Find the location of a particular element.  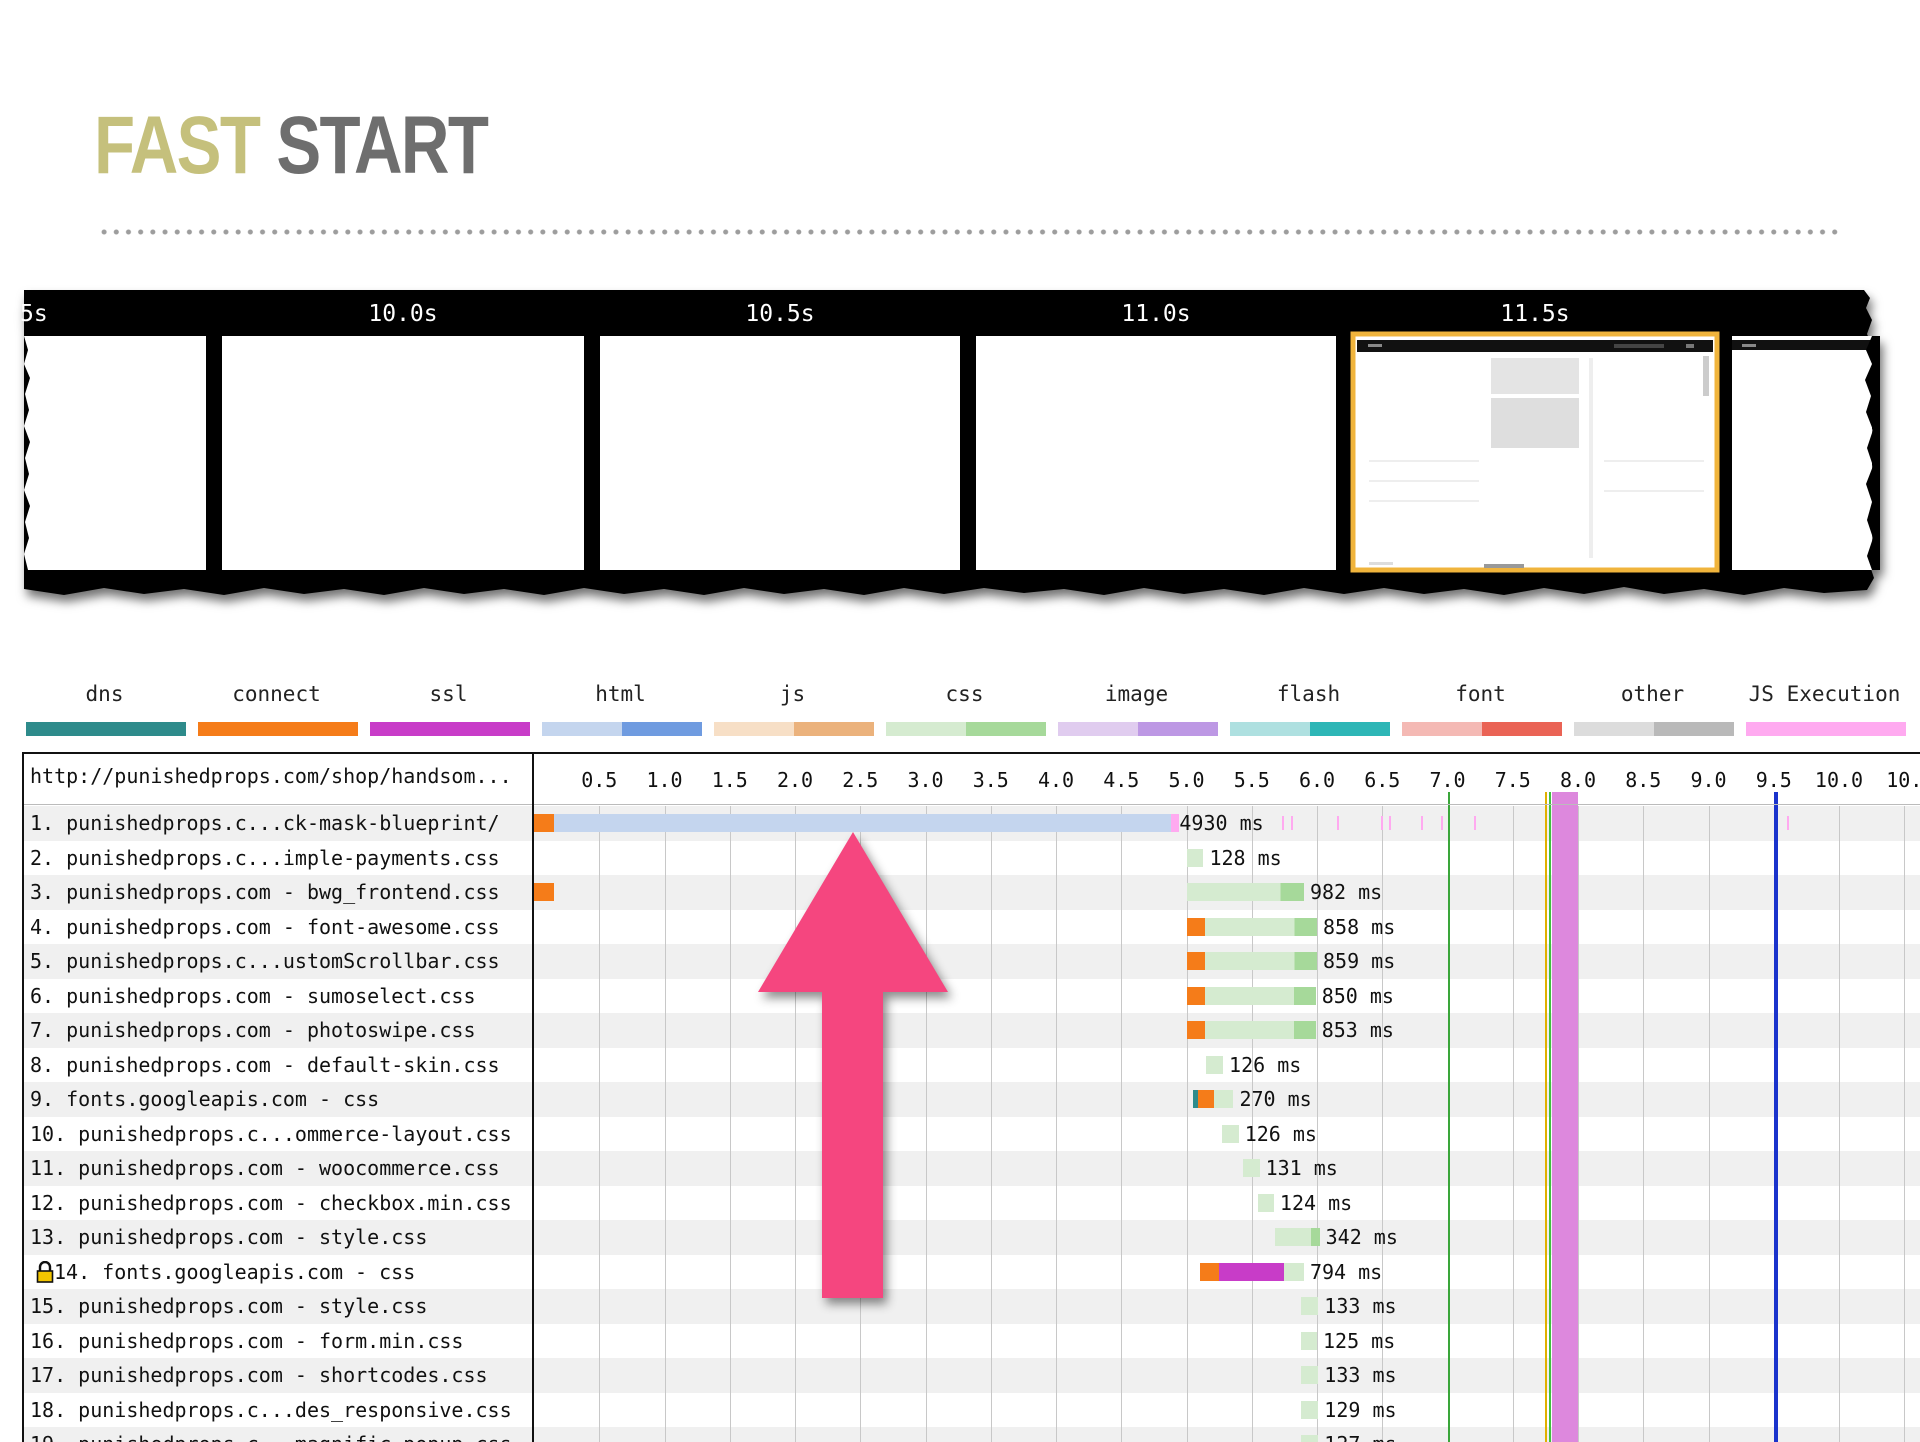

request-label: 3. punishedprops.com - bwg_frontend.css is located at coordinates (278, 892).